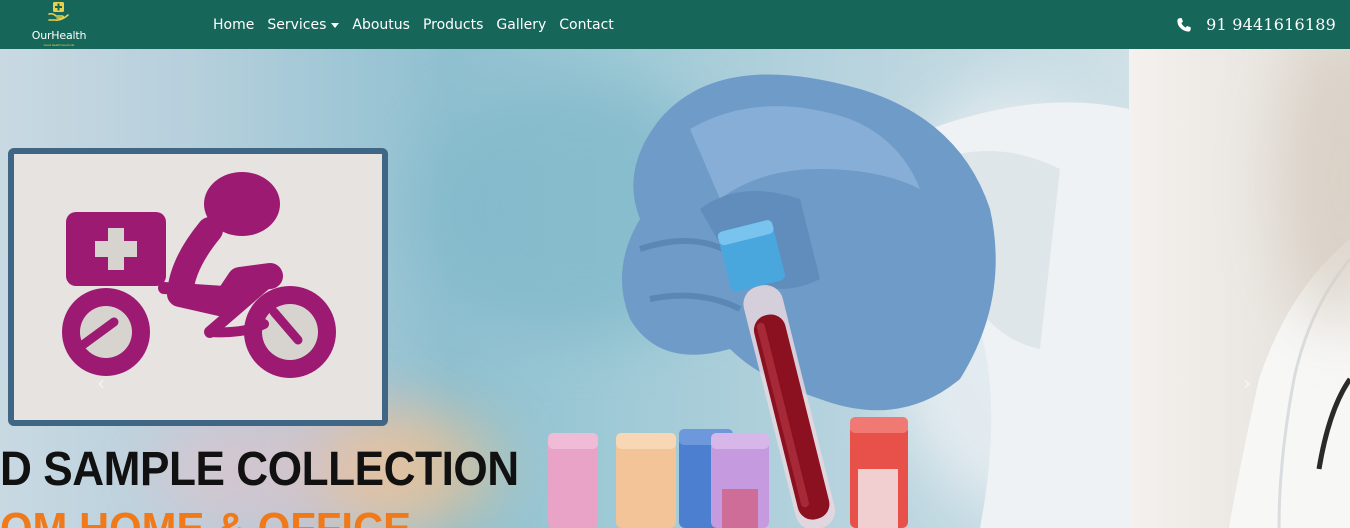 The height and width of the screenshot is (528, 1350). What do you see at coordinates (58, 11) in the screenshot?
I see `hand-with-medical-cross-icon` at bounding box center [58, 11].